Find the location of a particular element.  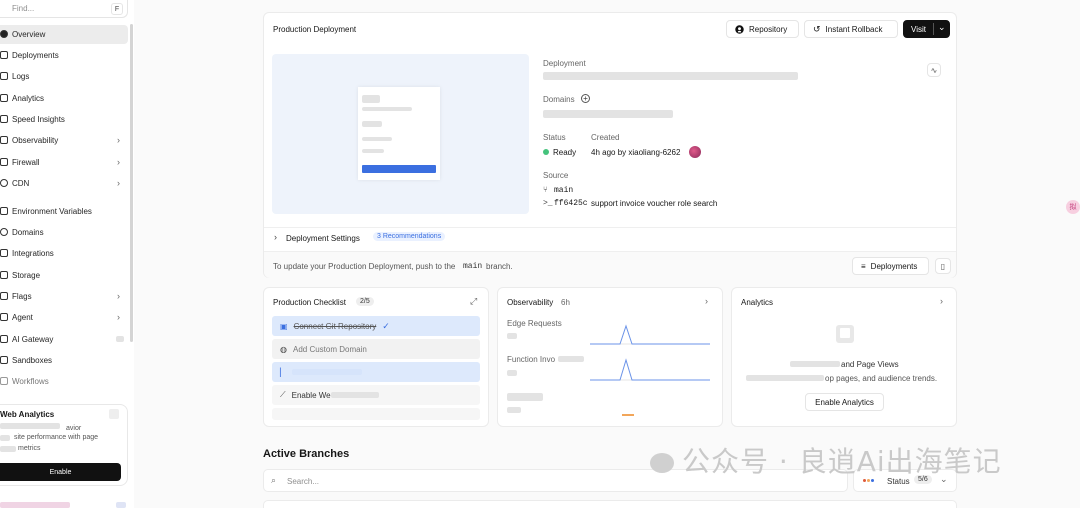

floating-assistant-icon: 拟 is located at coordinates (1073, 207).